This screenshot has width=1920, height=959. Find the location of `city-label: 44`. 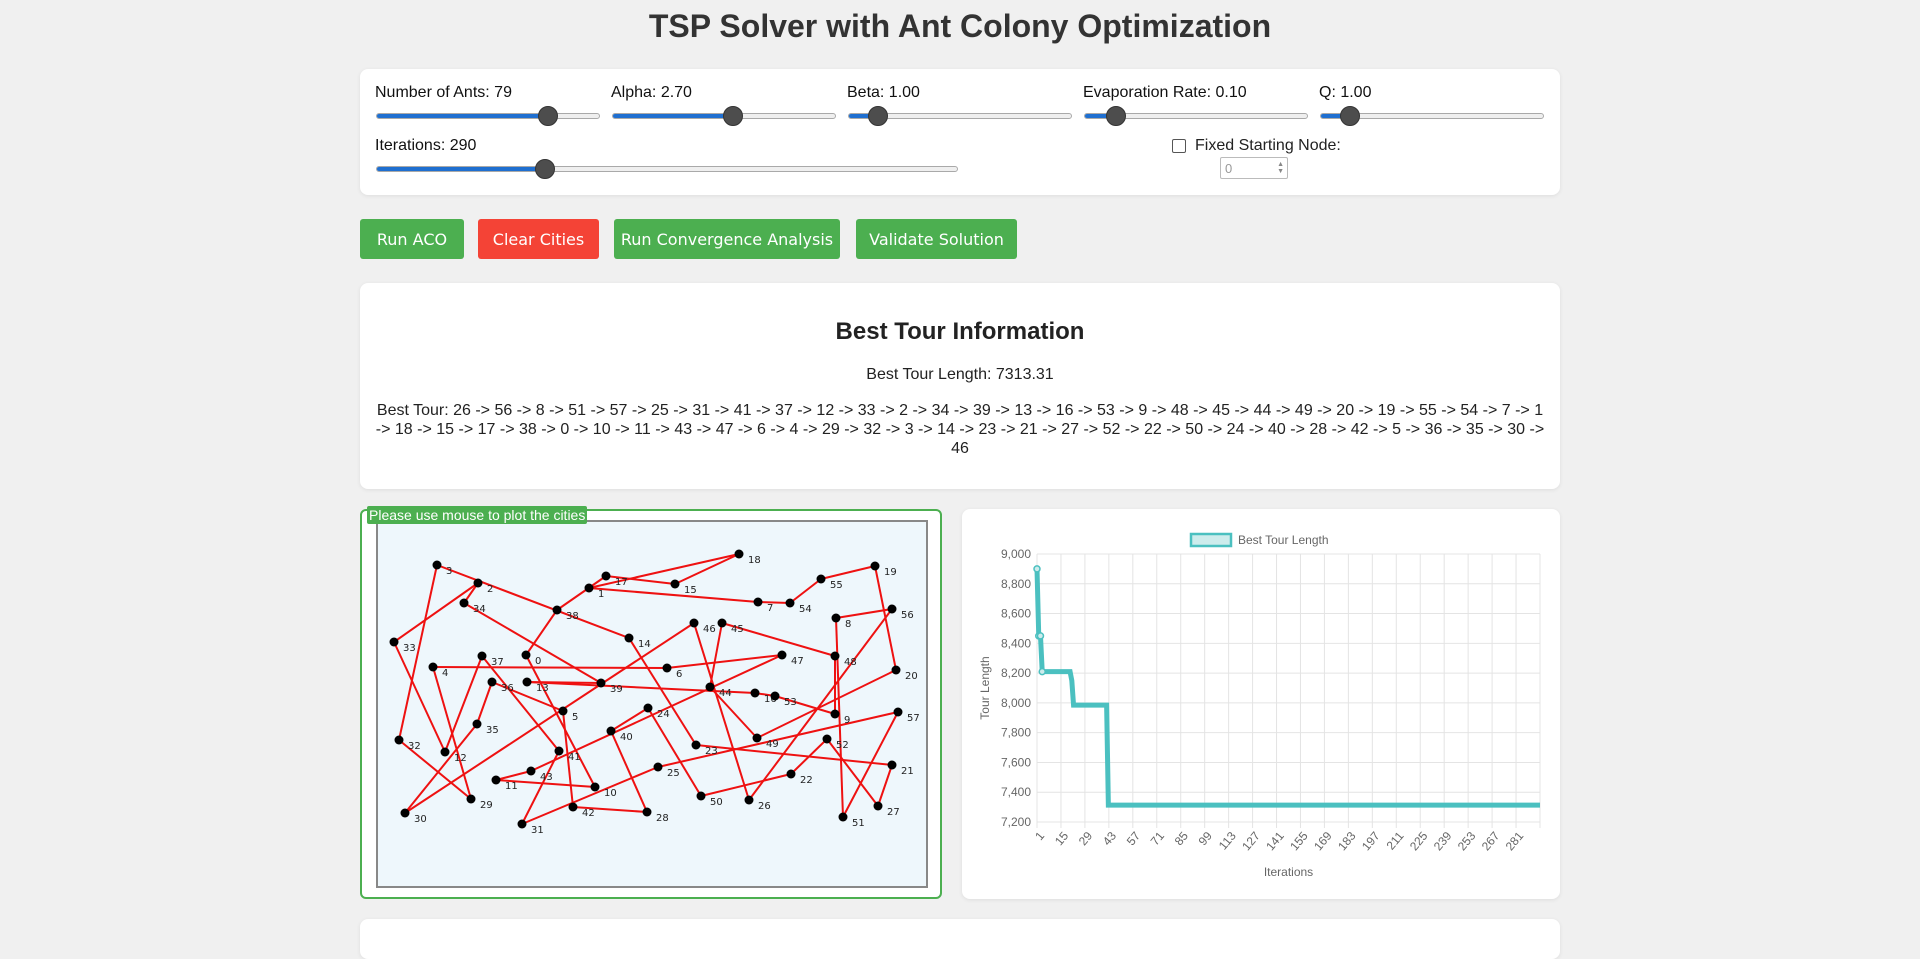

city-label: 44 is located at coordinates (725, 693).